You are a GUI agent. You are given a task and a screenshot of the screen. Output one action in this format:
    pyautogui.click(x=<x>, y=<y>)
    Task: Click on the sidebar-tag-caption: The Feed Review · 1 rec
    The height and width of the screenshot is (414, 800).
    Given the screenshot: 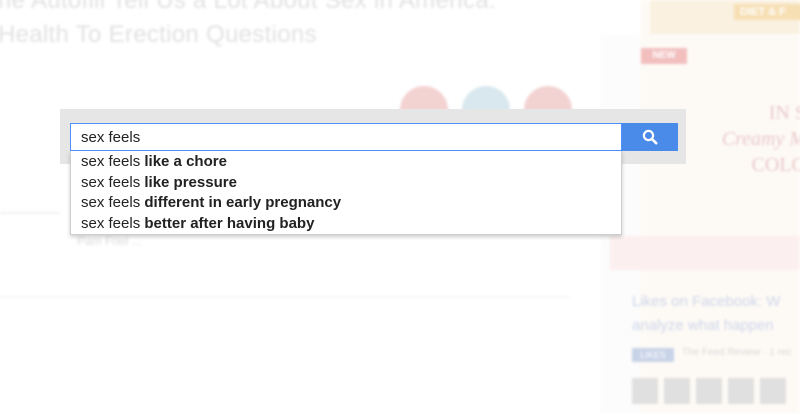 What is the action you would take?
    pyautogui.click(x=737, y=352)
    